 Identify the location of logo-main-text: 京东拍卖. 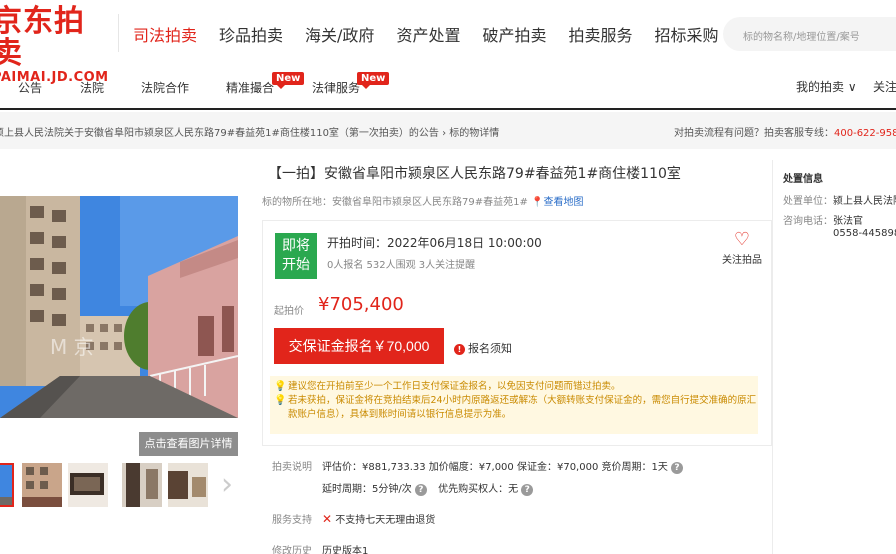
(42, 37).